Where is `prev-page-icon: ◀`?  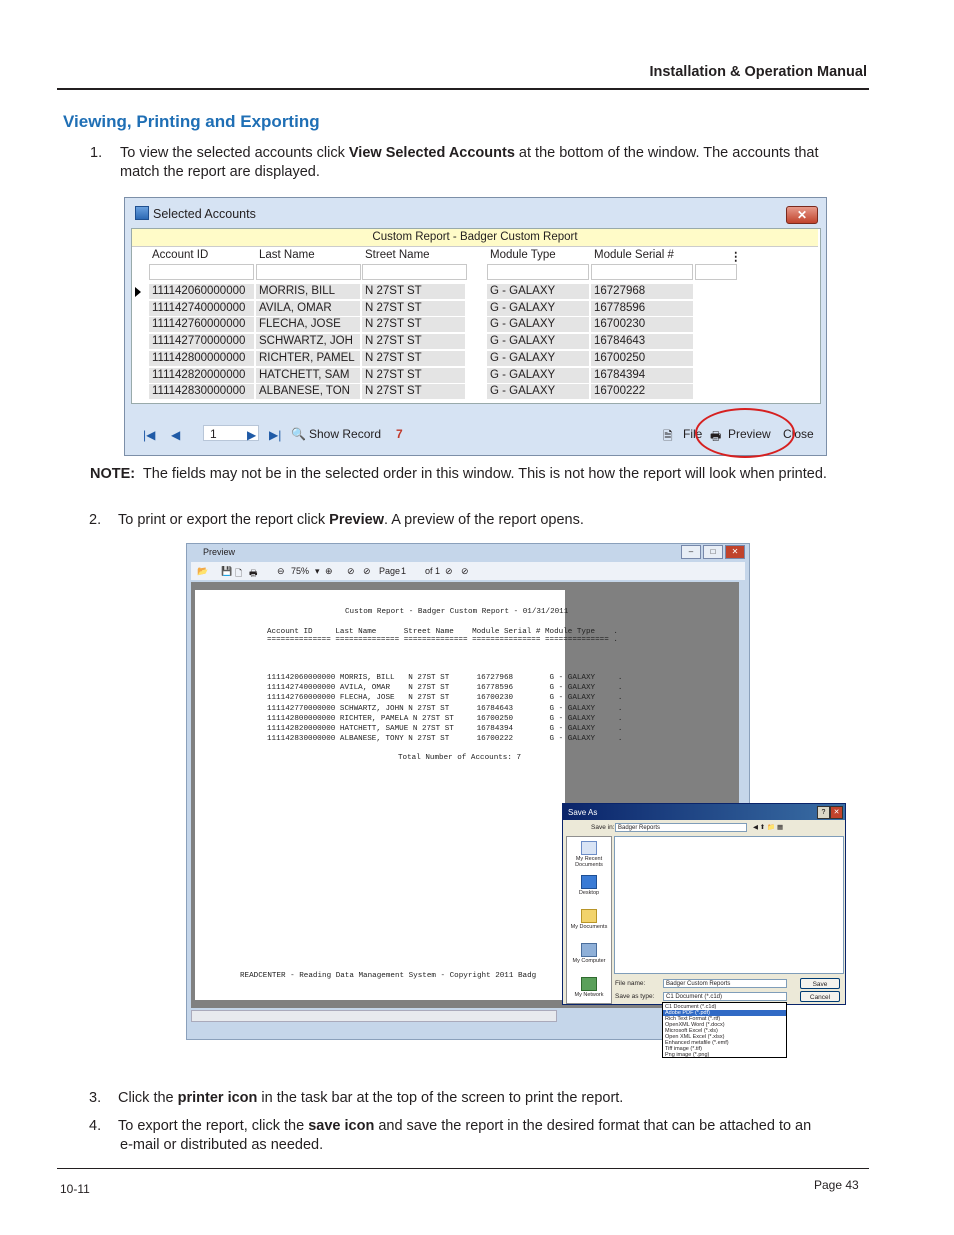 prev-page-icon: ◀ is located at coordinates (175, 435).